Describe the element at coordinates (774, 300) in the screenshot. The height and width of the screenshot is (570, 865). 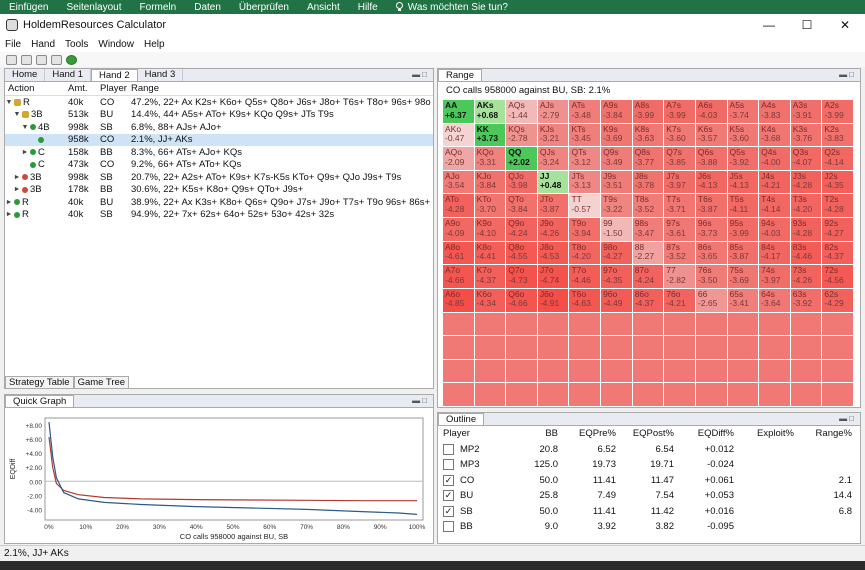
I see `hand-cell: 64s -3.64` at that location.